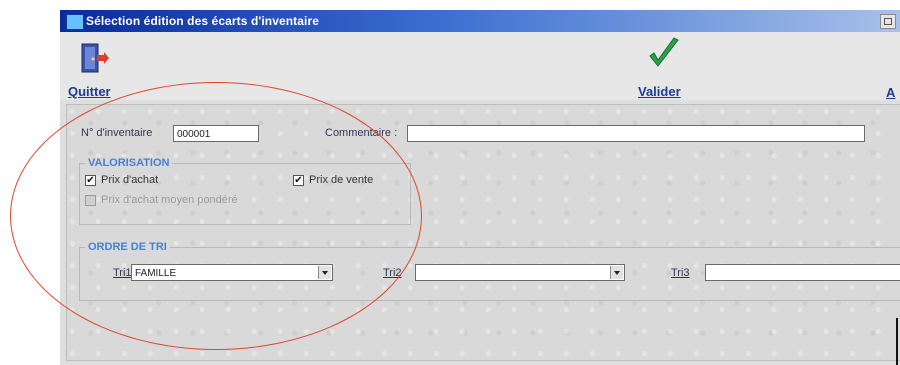 This screenshot has height=365, width=900. What do you see at coordinates (679, 67) in the screenshot?
I see `validate-button: Valider` at bounding box center [679, 67].